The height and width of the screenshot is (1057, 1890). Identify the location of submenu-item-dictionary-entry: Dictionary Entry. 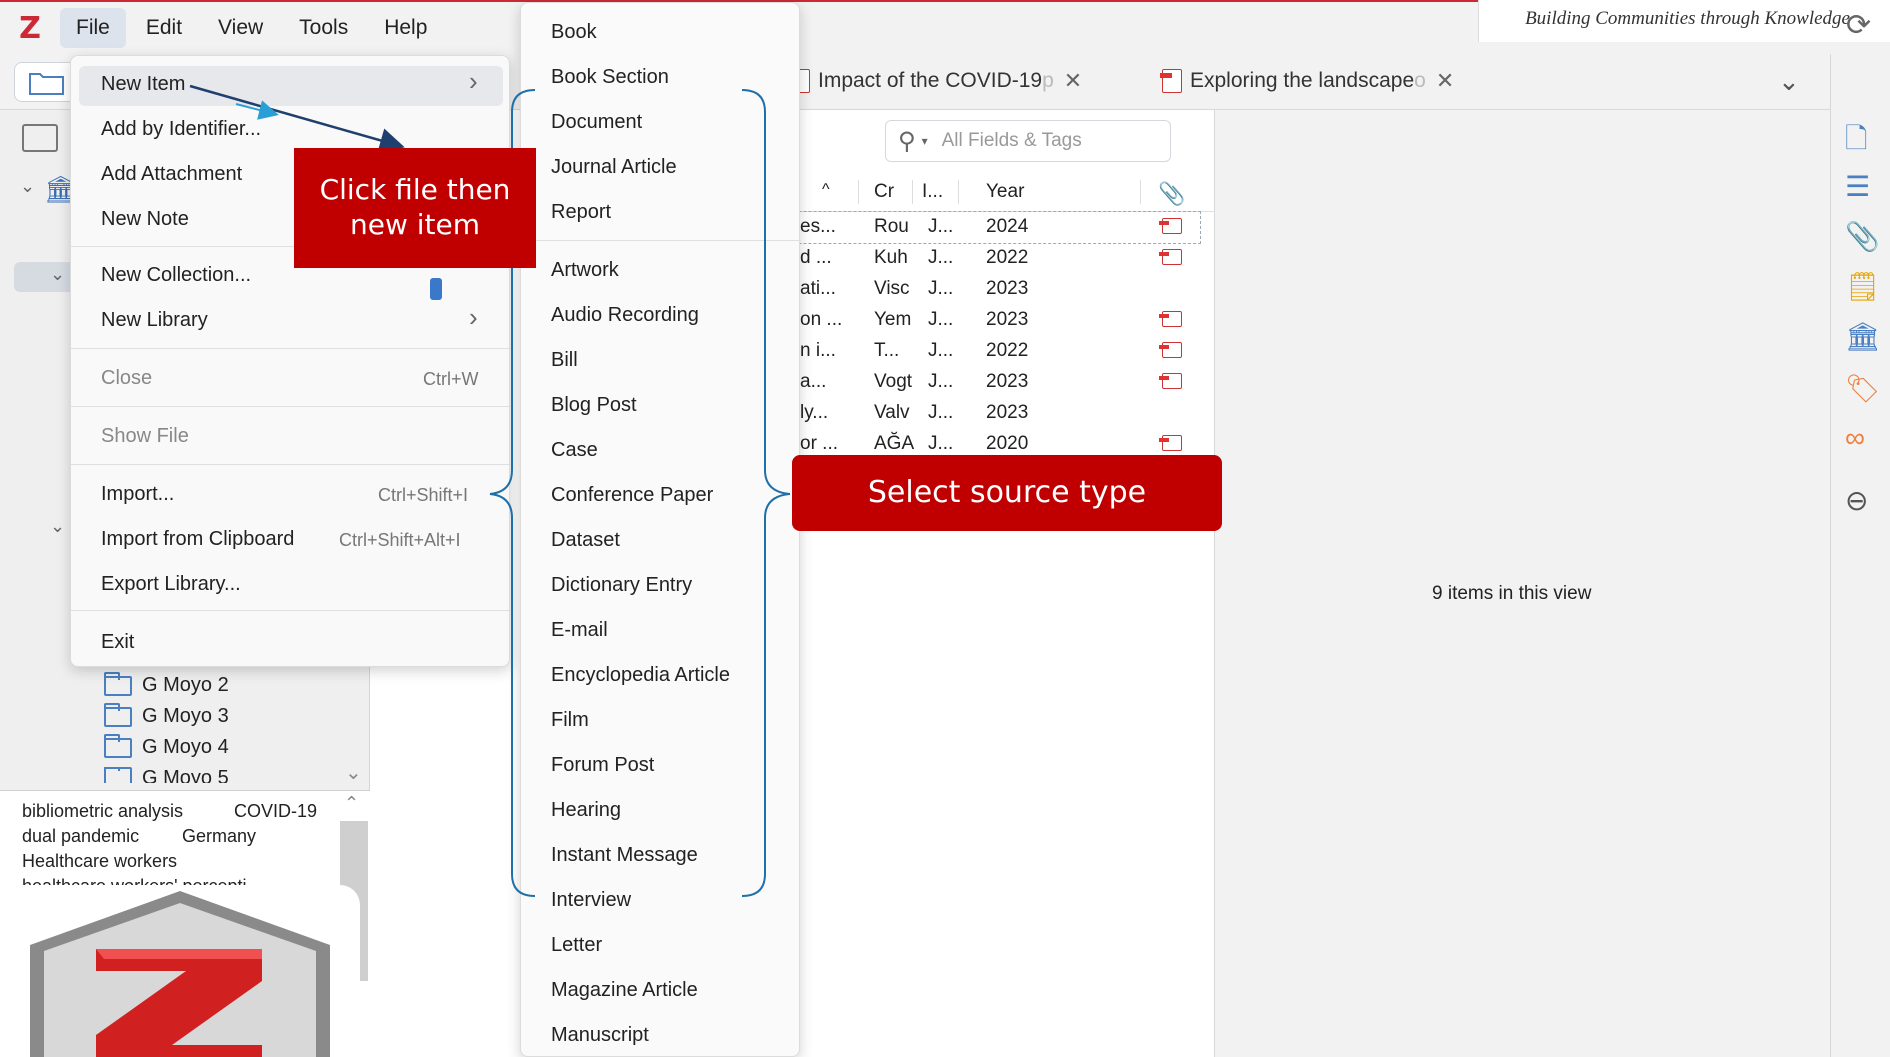
(621, 585).